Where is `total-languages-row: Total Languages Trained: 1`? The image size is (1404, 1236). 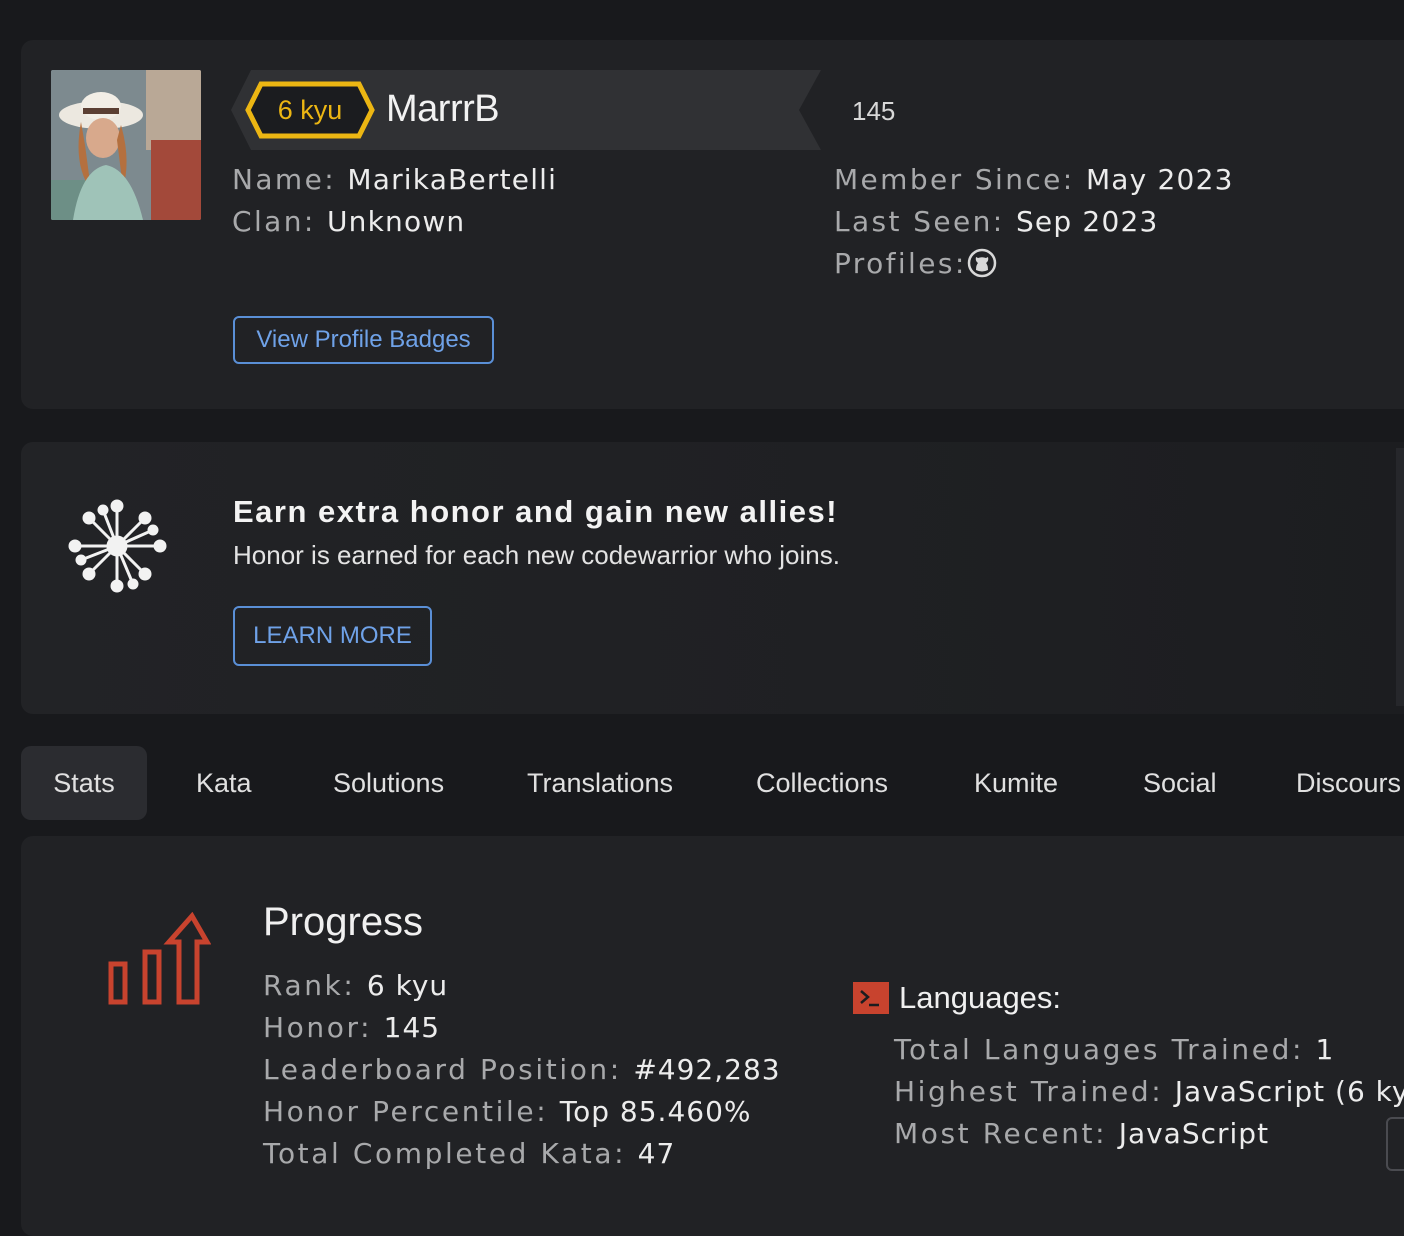 total-languages-row: Total Languages Trained: 1 is located at coordinates (1114, 1049).